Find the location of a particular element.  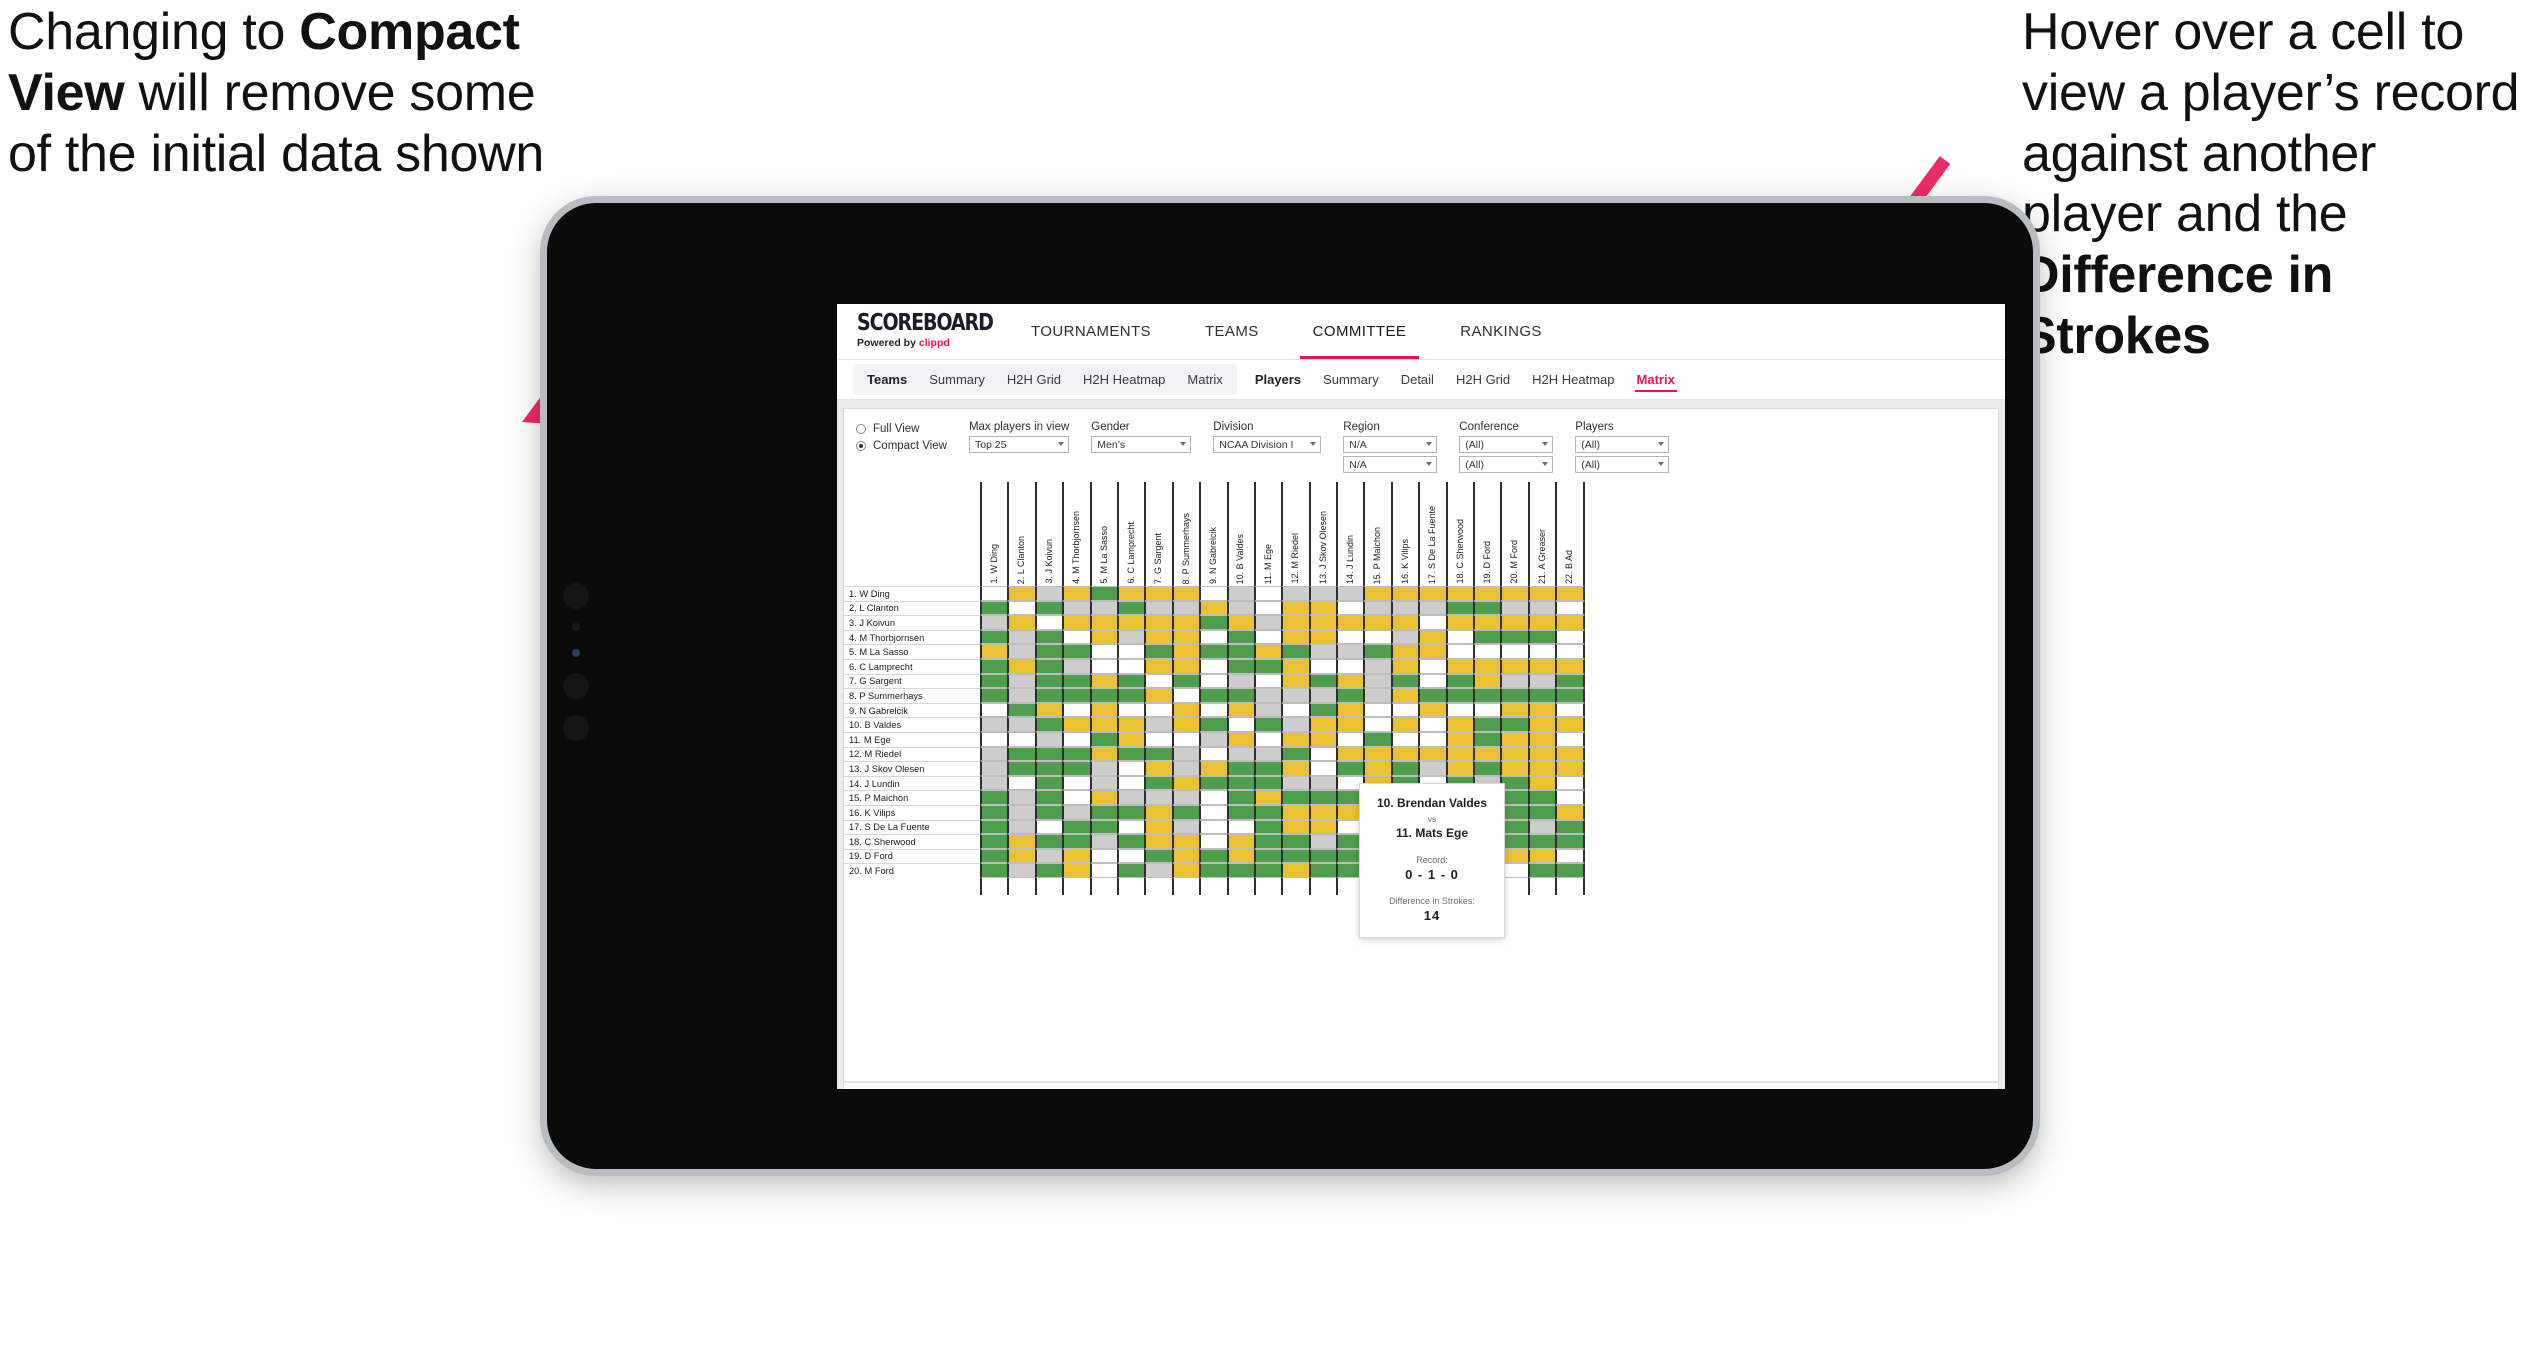

scoreboard-logo: SCOREBOARD Powered by clippd is located at coordinates (920, 331).